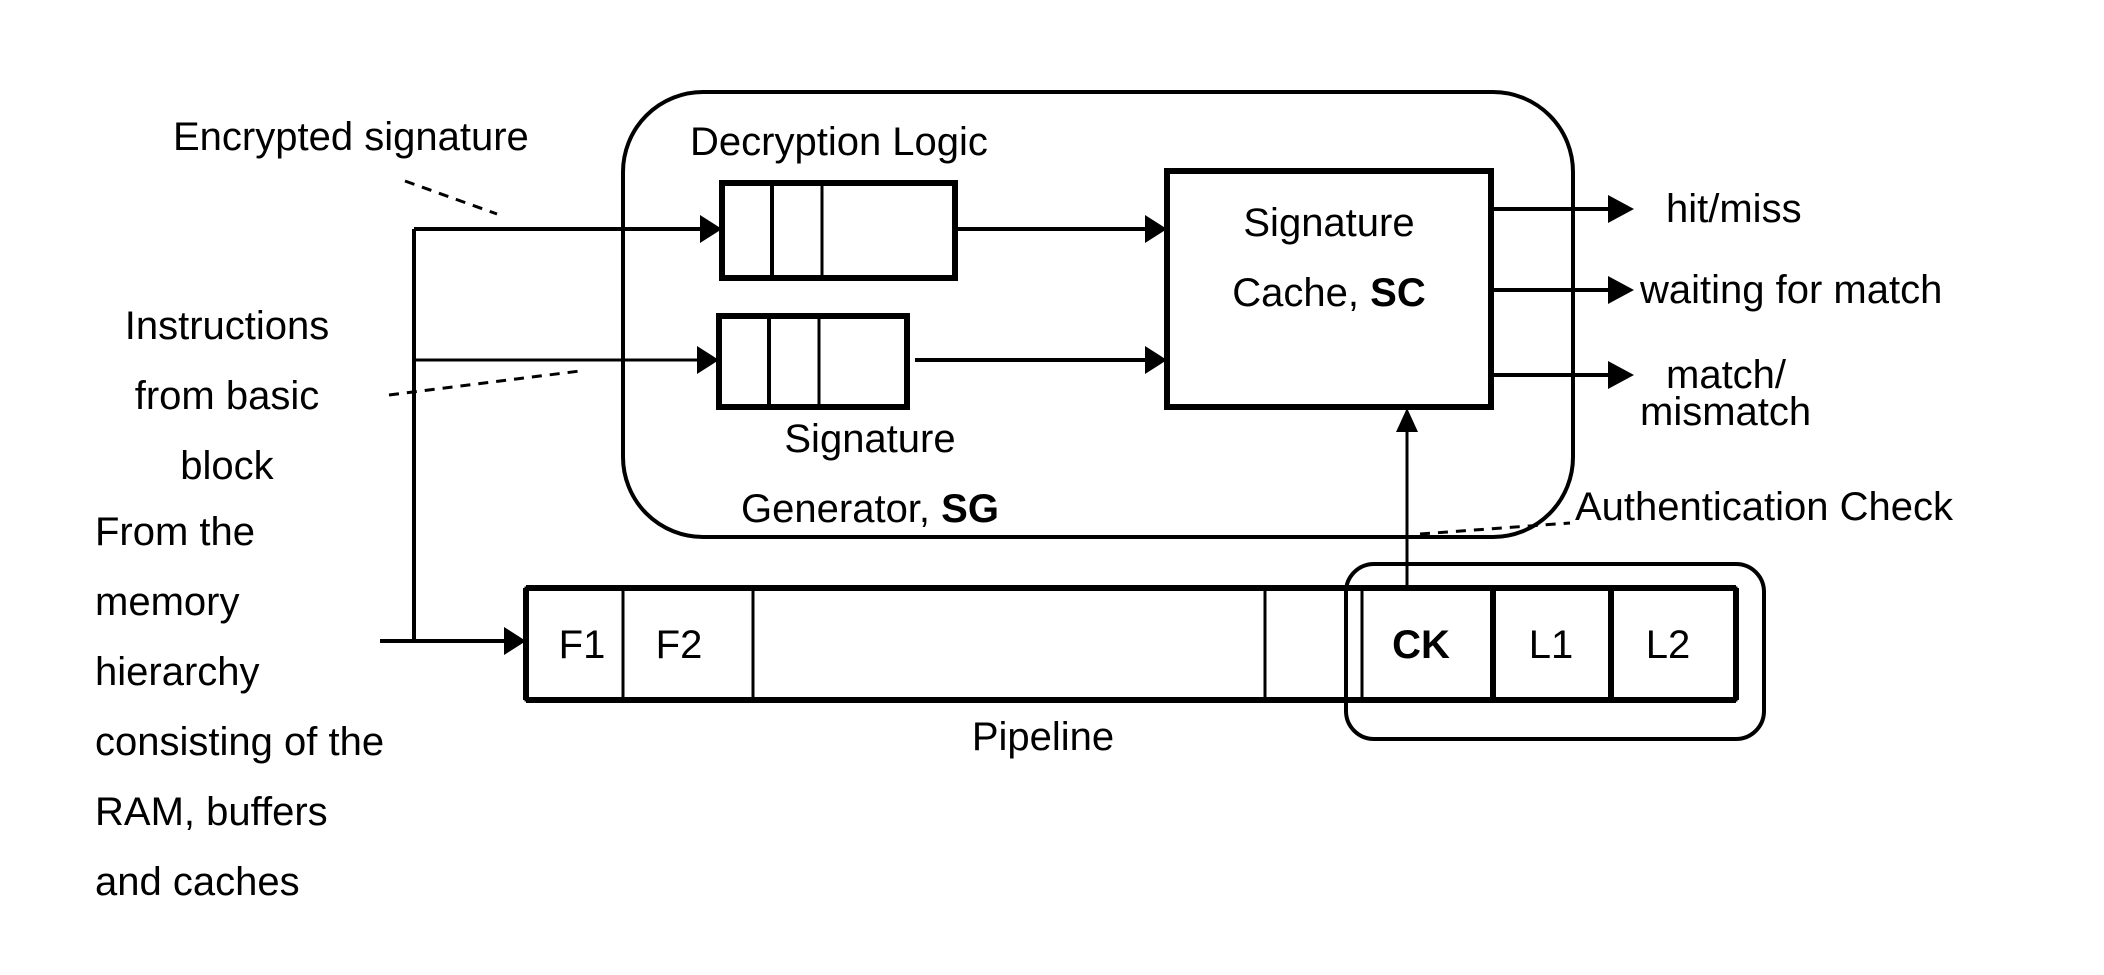  I want to click on authentication-check-label: Authentication Check, so click(1764, 507).